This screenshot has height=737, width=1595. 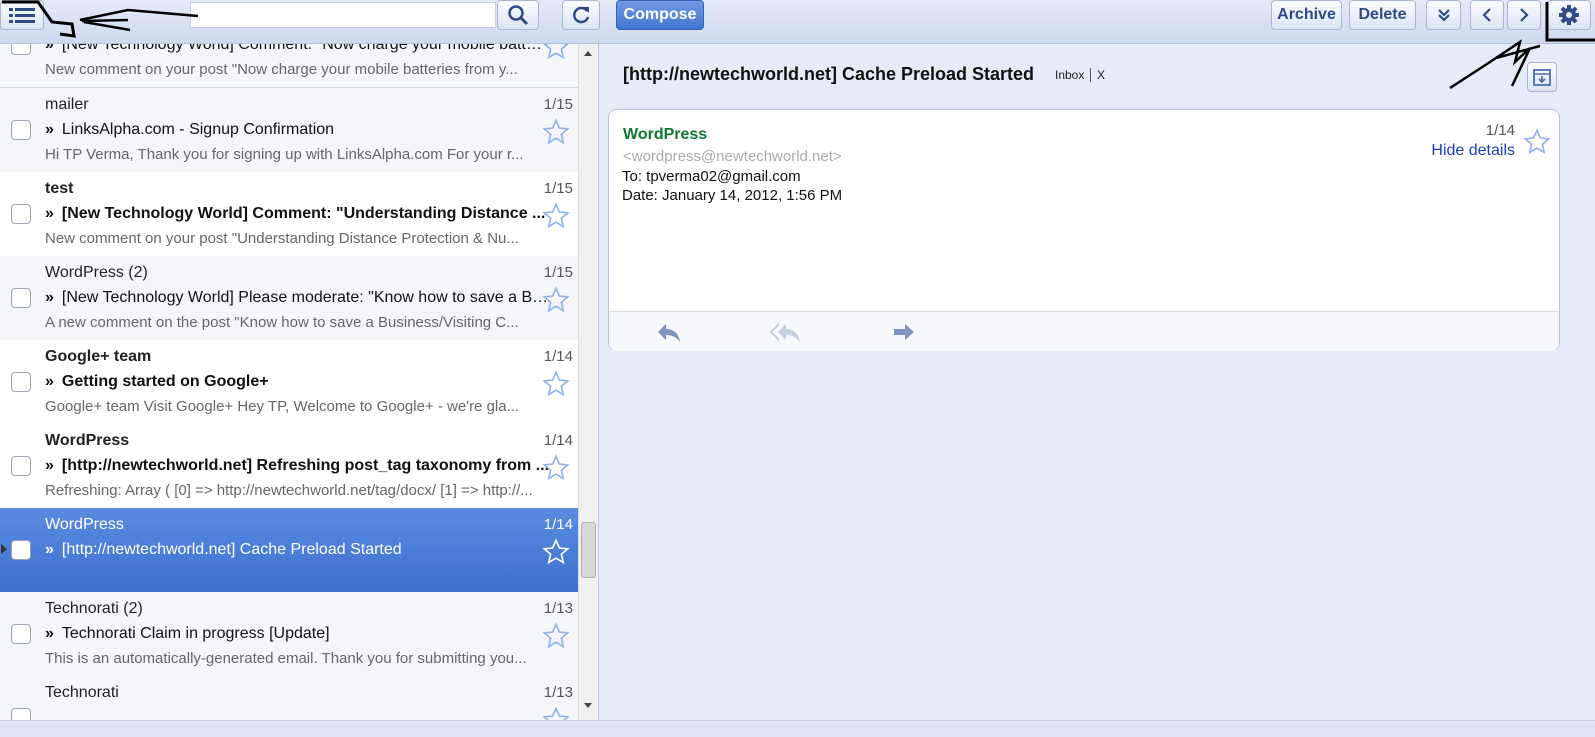 I want to click on message-subject: » Technorati Claim in progress [Update], so click(x=297, y=634).